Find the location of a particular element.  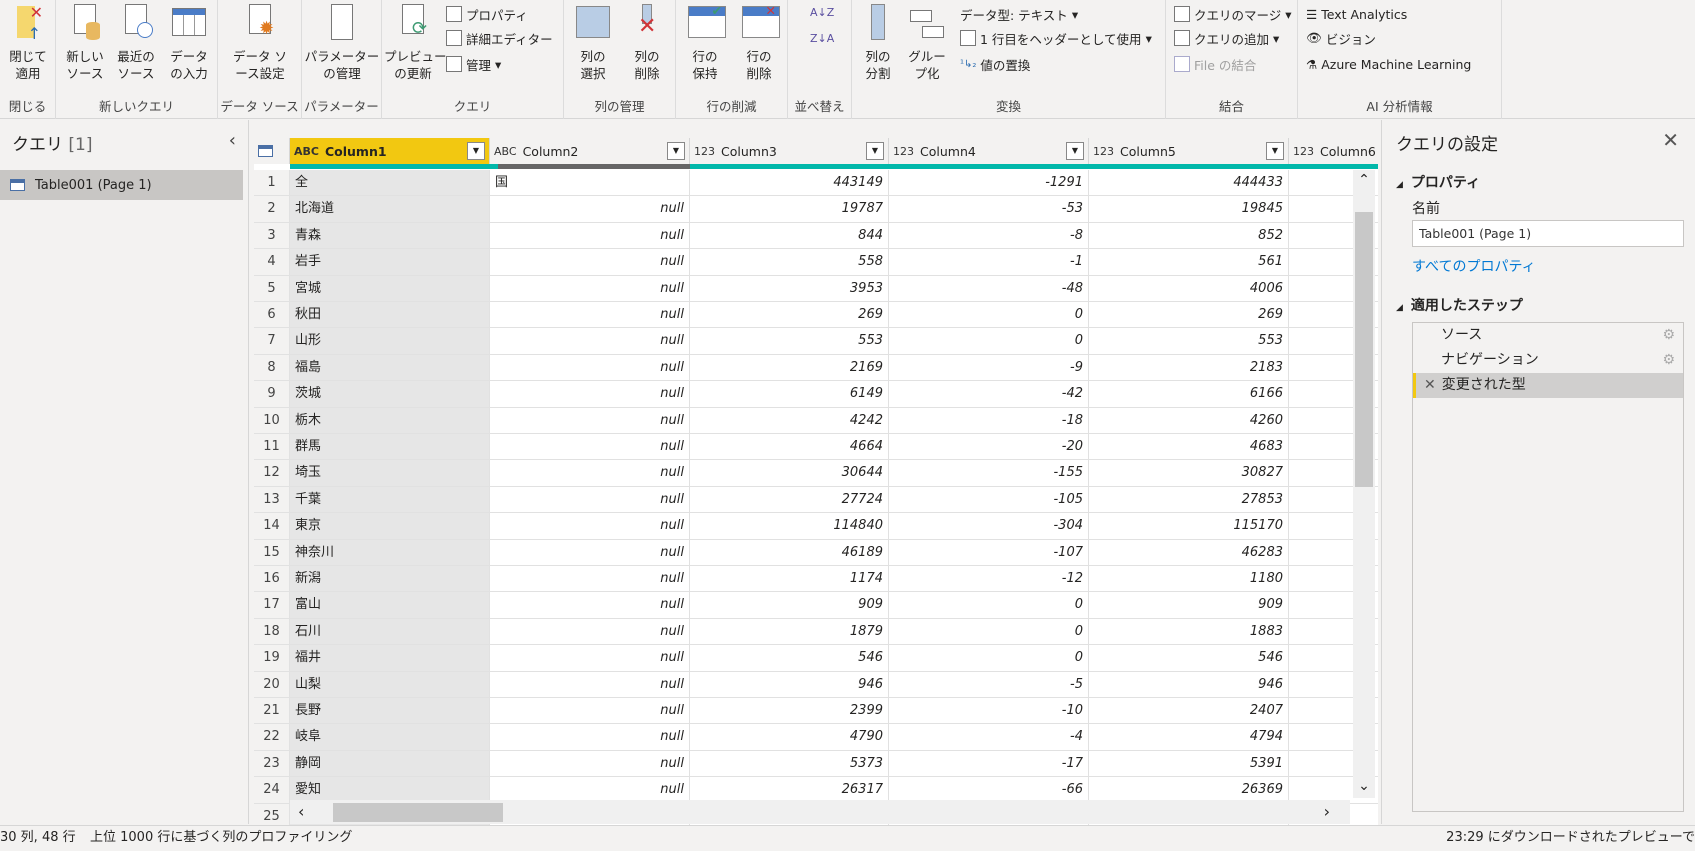

cell: 2407 is located at coordinates (1189, 711).